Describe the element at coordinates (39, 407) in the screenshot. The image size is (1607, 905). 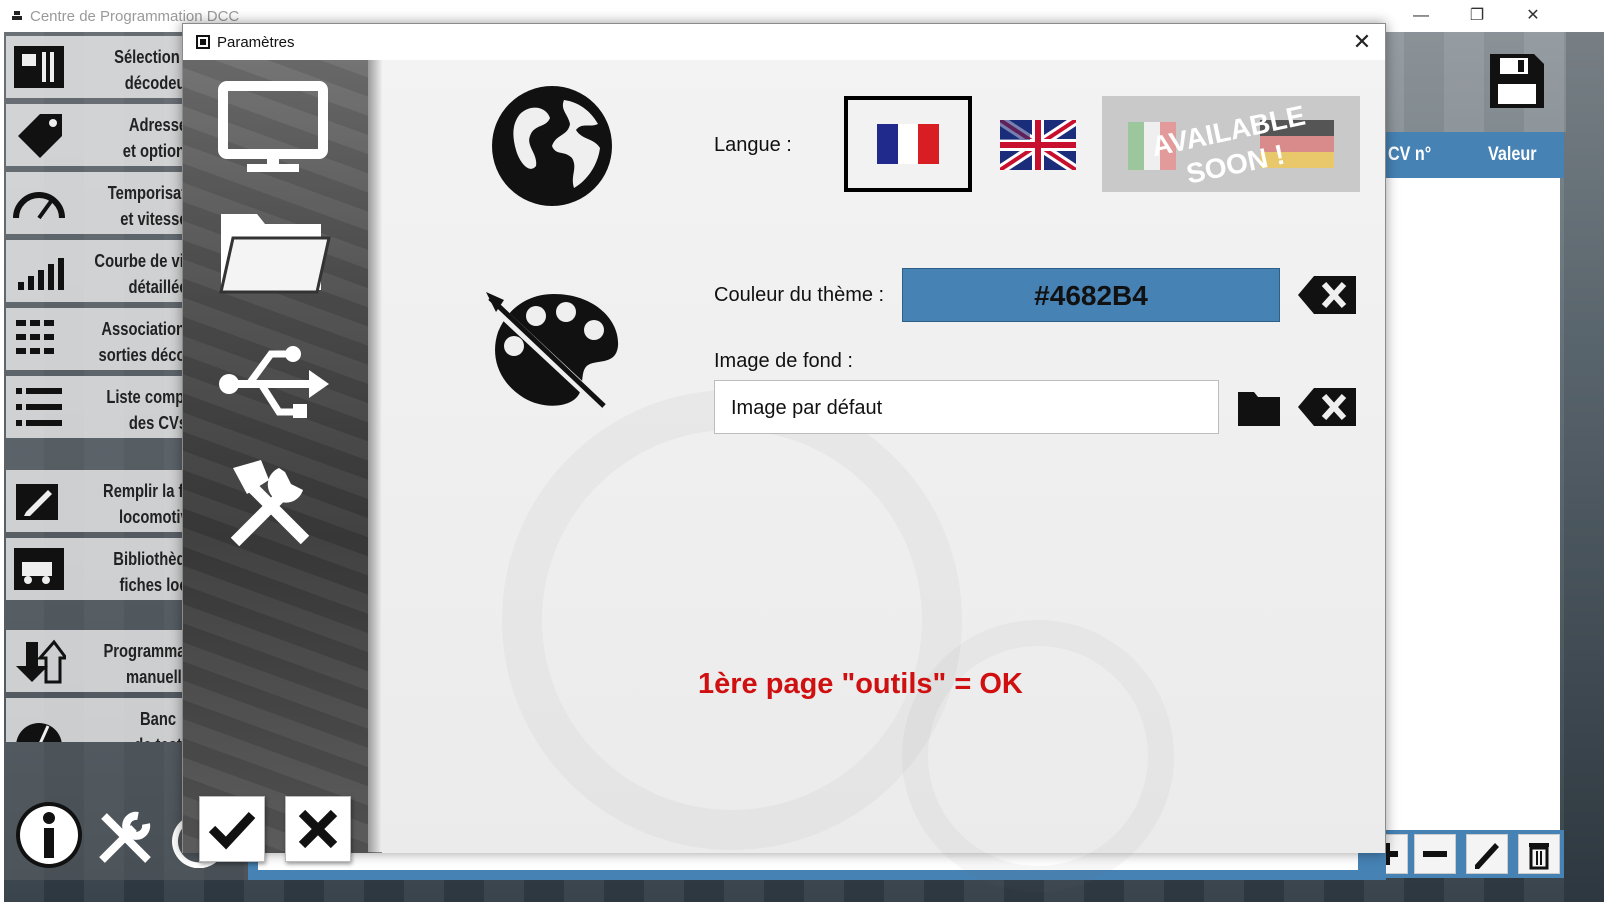
I see `list-icon` at that location.